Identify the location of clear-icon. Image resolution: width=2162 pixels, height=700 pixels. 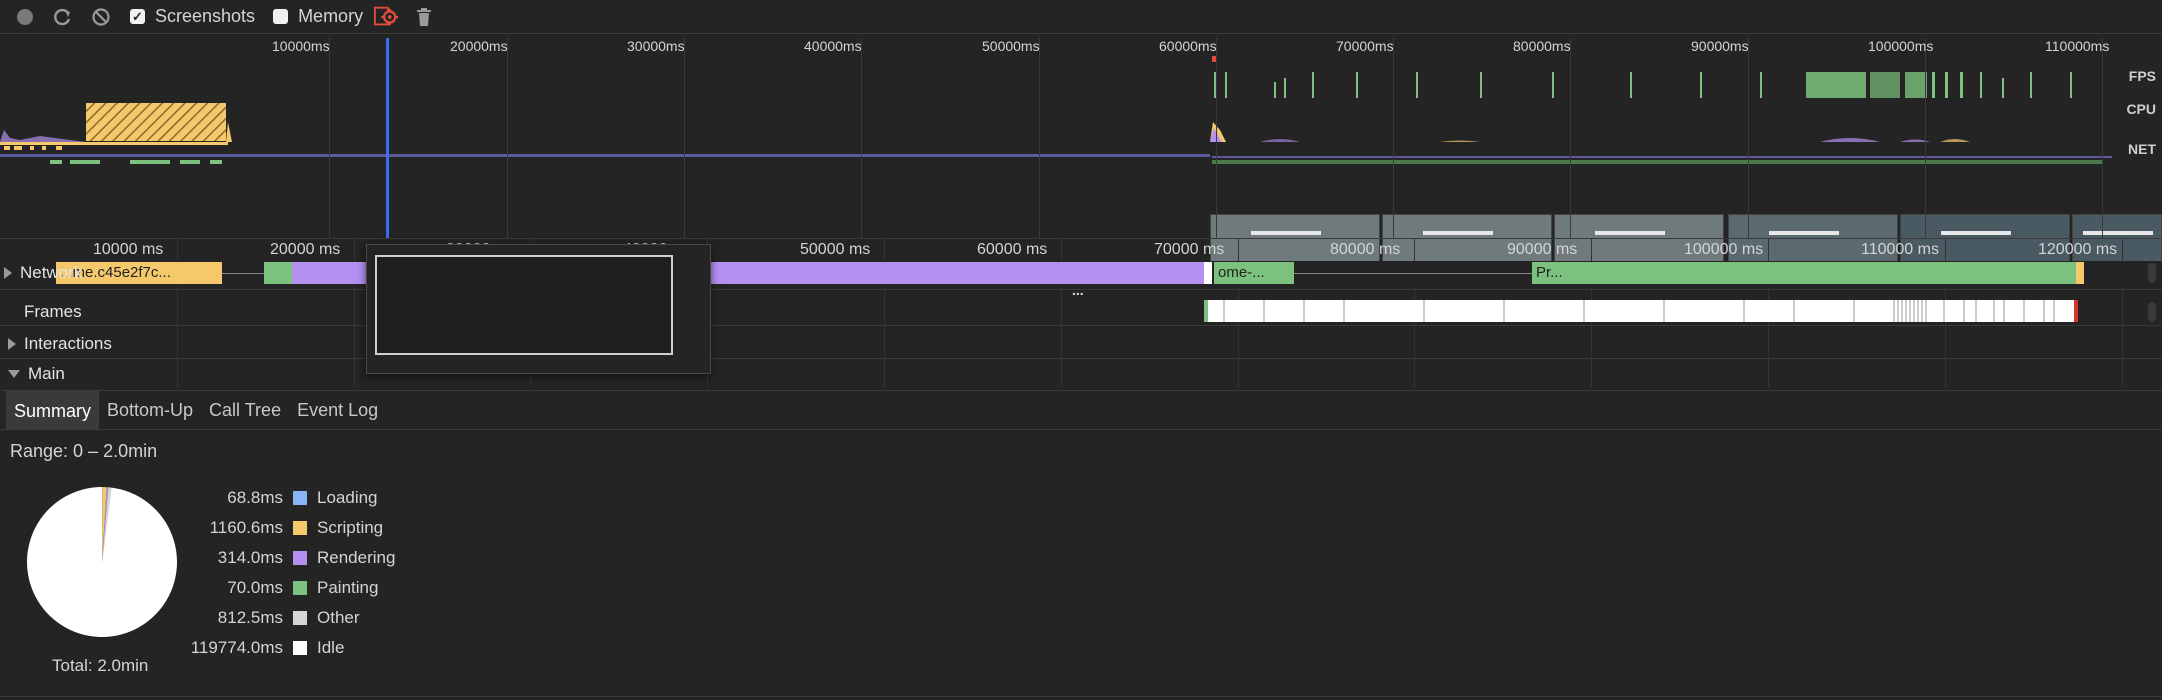
(101, 17).